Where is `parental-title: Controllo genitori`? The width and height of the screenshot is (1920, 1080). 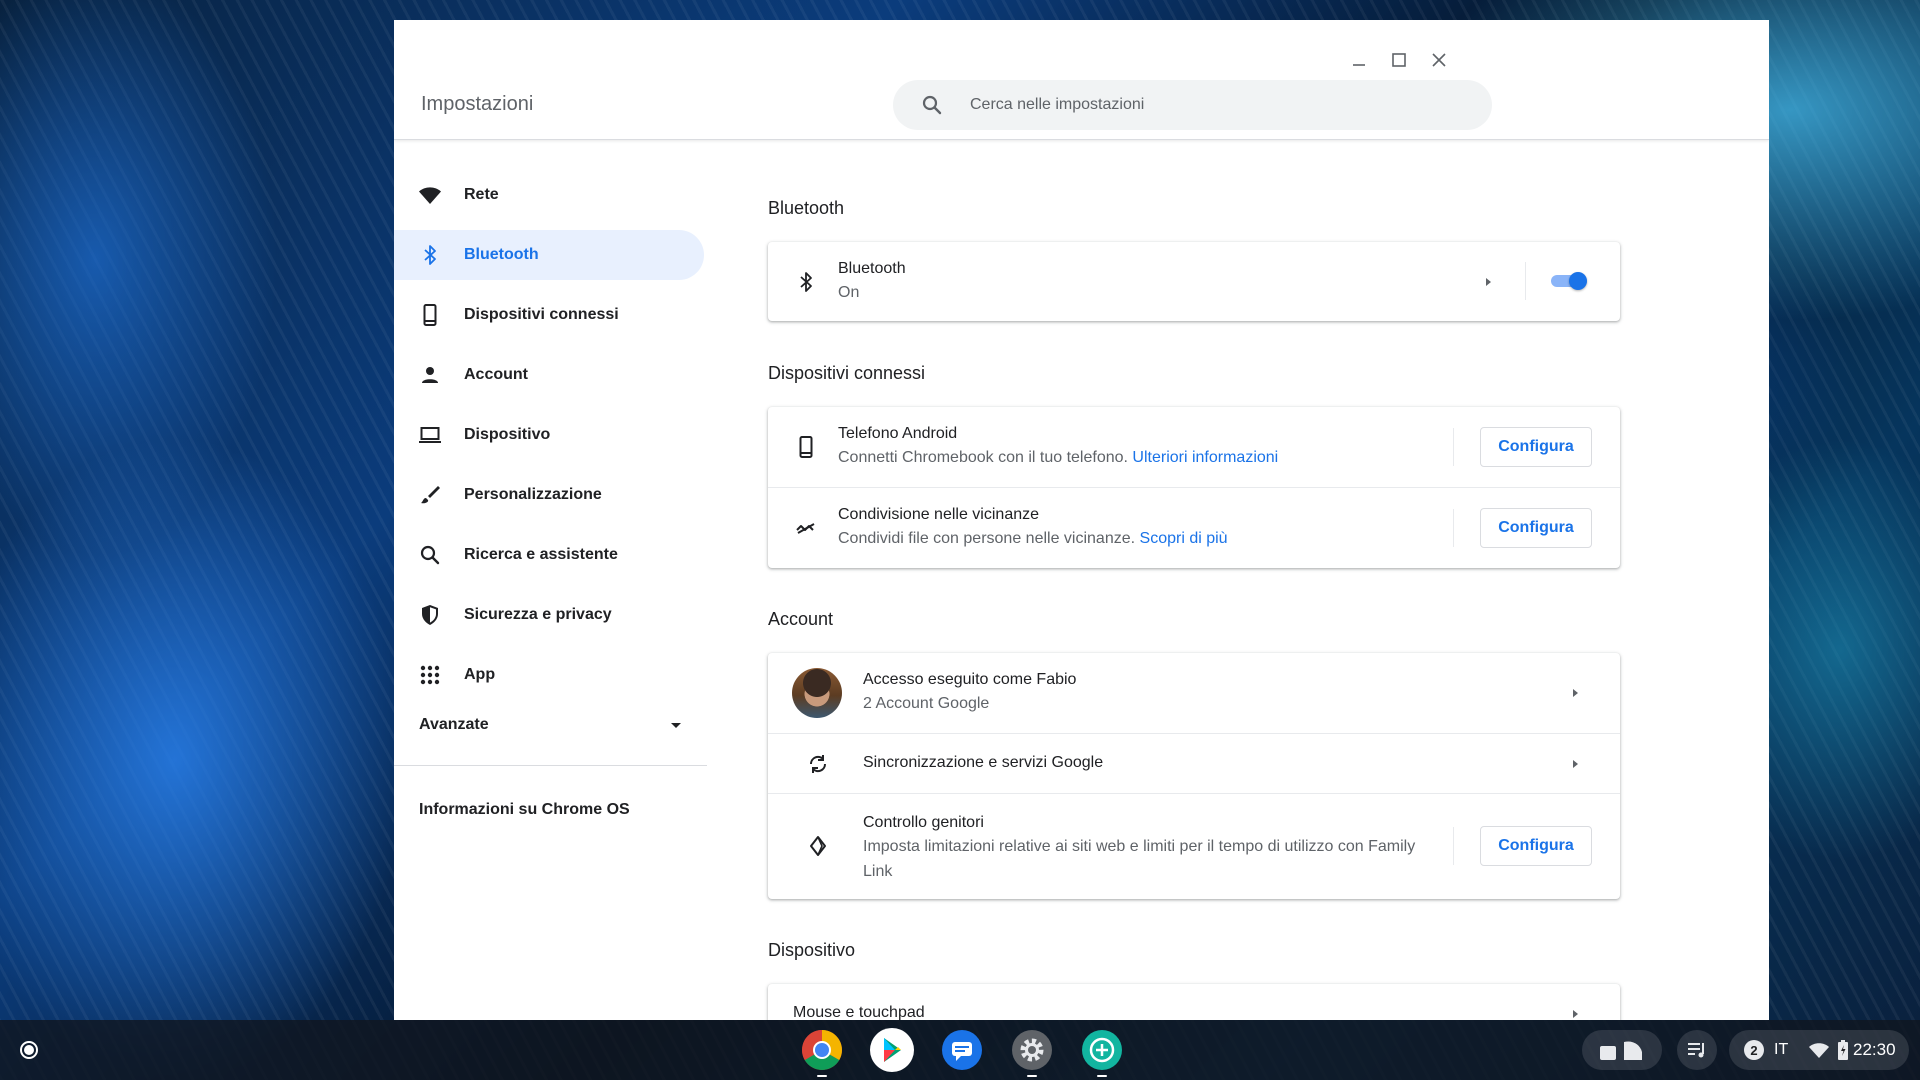
parental-title: Controllo genitori is located at coordinates (923, 822).